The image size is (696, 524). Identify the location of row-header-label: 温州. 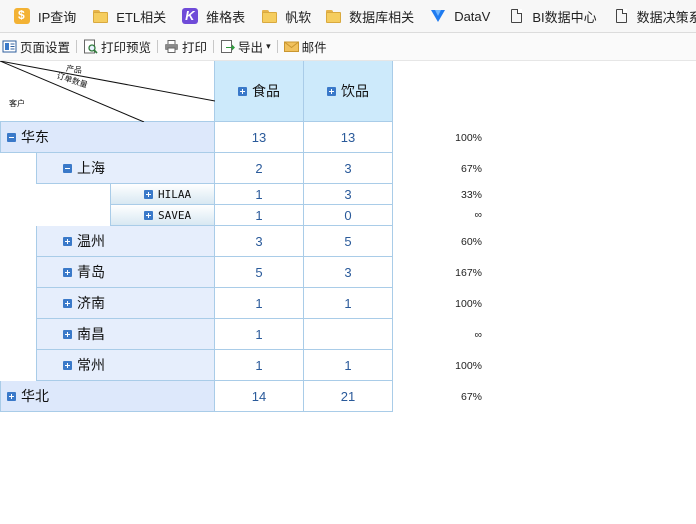
(91, 241).